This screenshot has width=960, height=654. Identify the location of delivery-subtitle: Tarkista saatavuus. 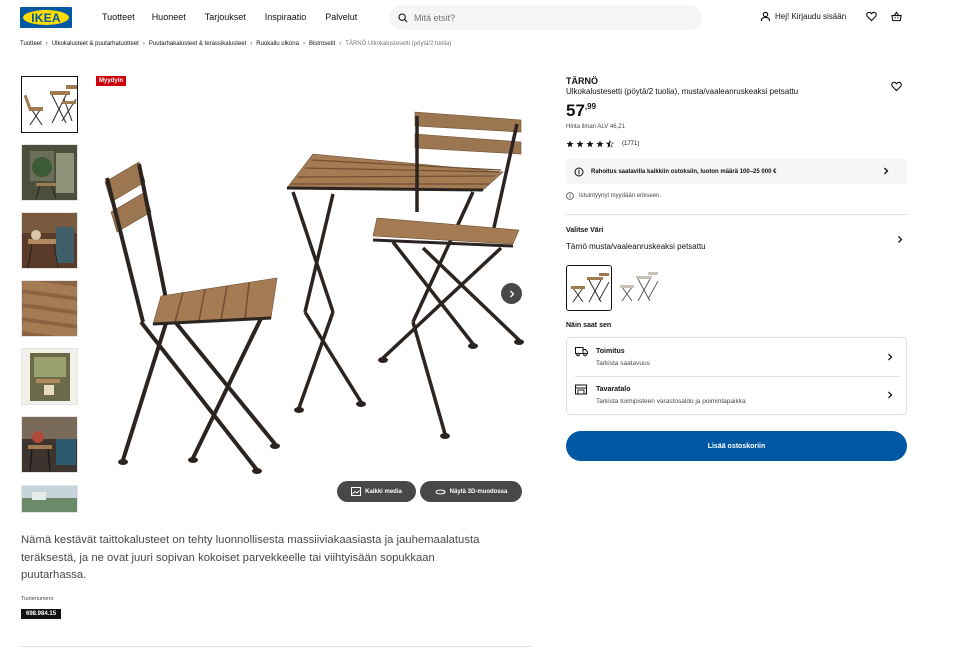
(623, 363).